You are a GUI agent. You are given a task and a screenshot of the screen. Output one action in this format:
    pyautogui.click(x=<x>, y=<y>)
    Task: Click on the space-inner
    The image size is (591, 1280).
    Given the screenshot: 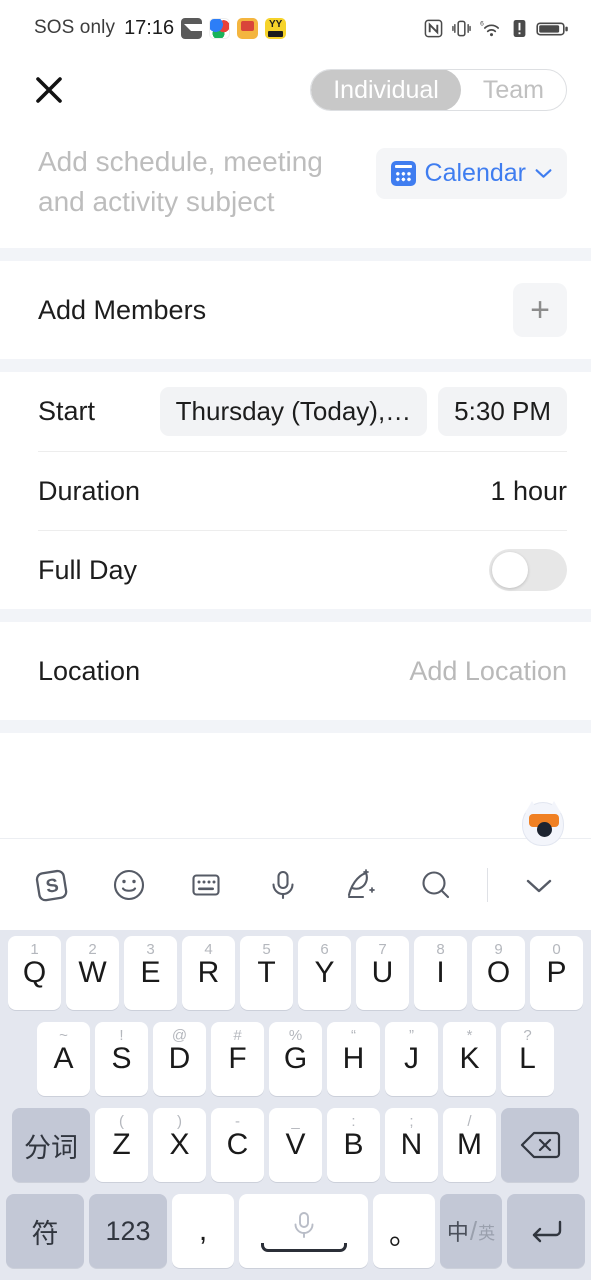 What is the action you would take?
    pyautogui.click(x=303, y=1231)
    